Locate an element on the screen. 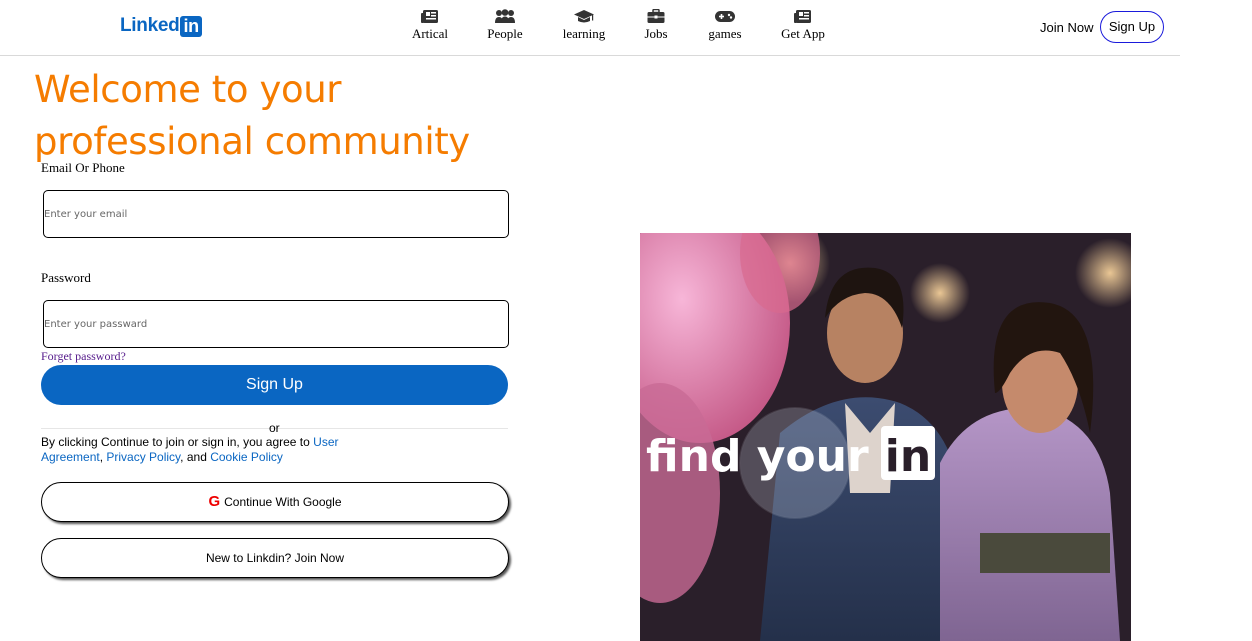 This screenshot has width=1252, height=641. briefcase-icon is located at coordinates (656, 16).